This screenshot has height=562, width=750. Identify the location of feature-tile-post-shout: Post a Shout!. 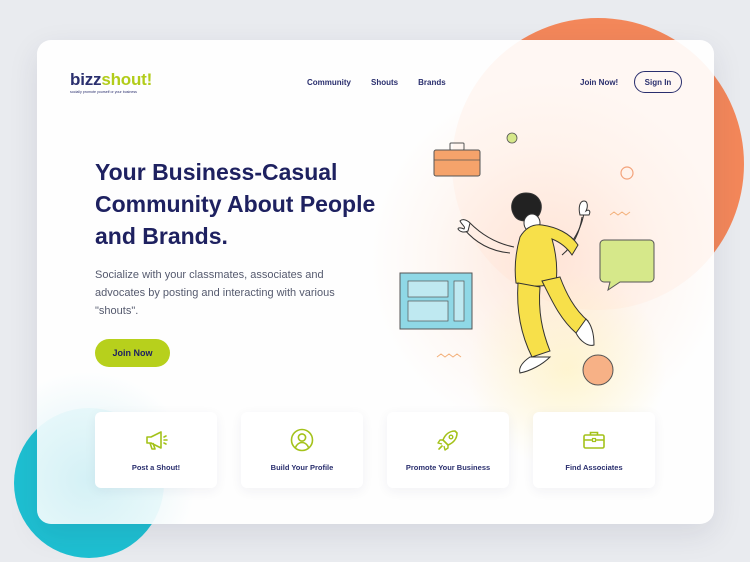
(156, 450).